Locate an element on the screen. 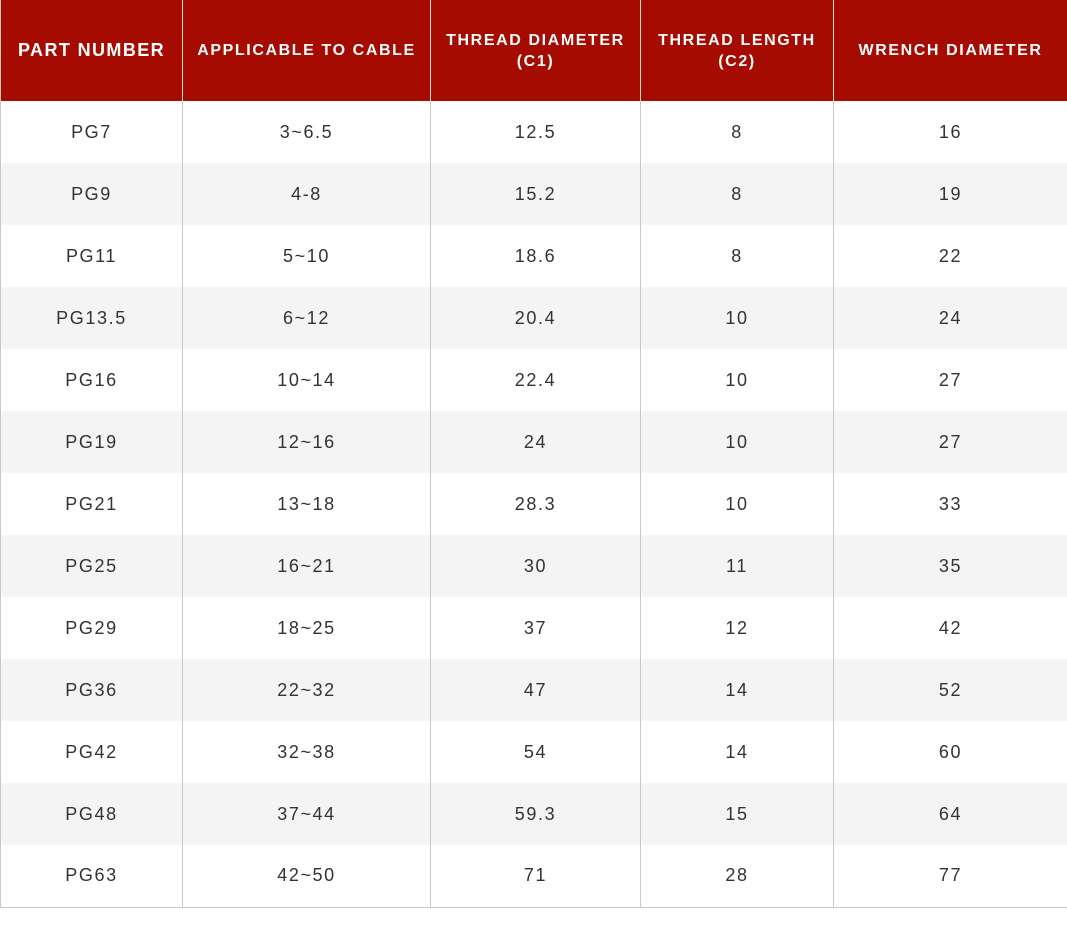 This screenshot has height=936, width=1067. cell-wrench-diameter: 16 is located at coordinates (950, 132).